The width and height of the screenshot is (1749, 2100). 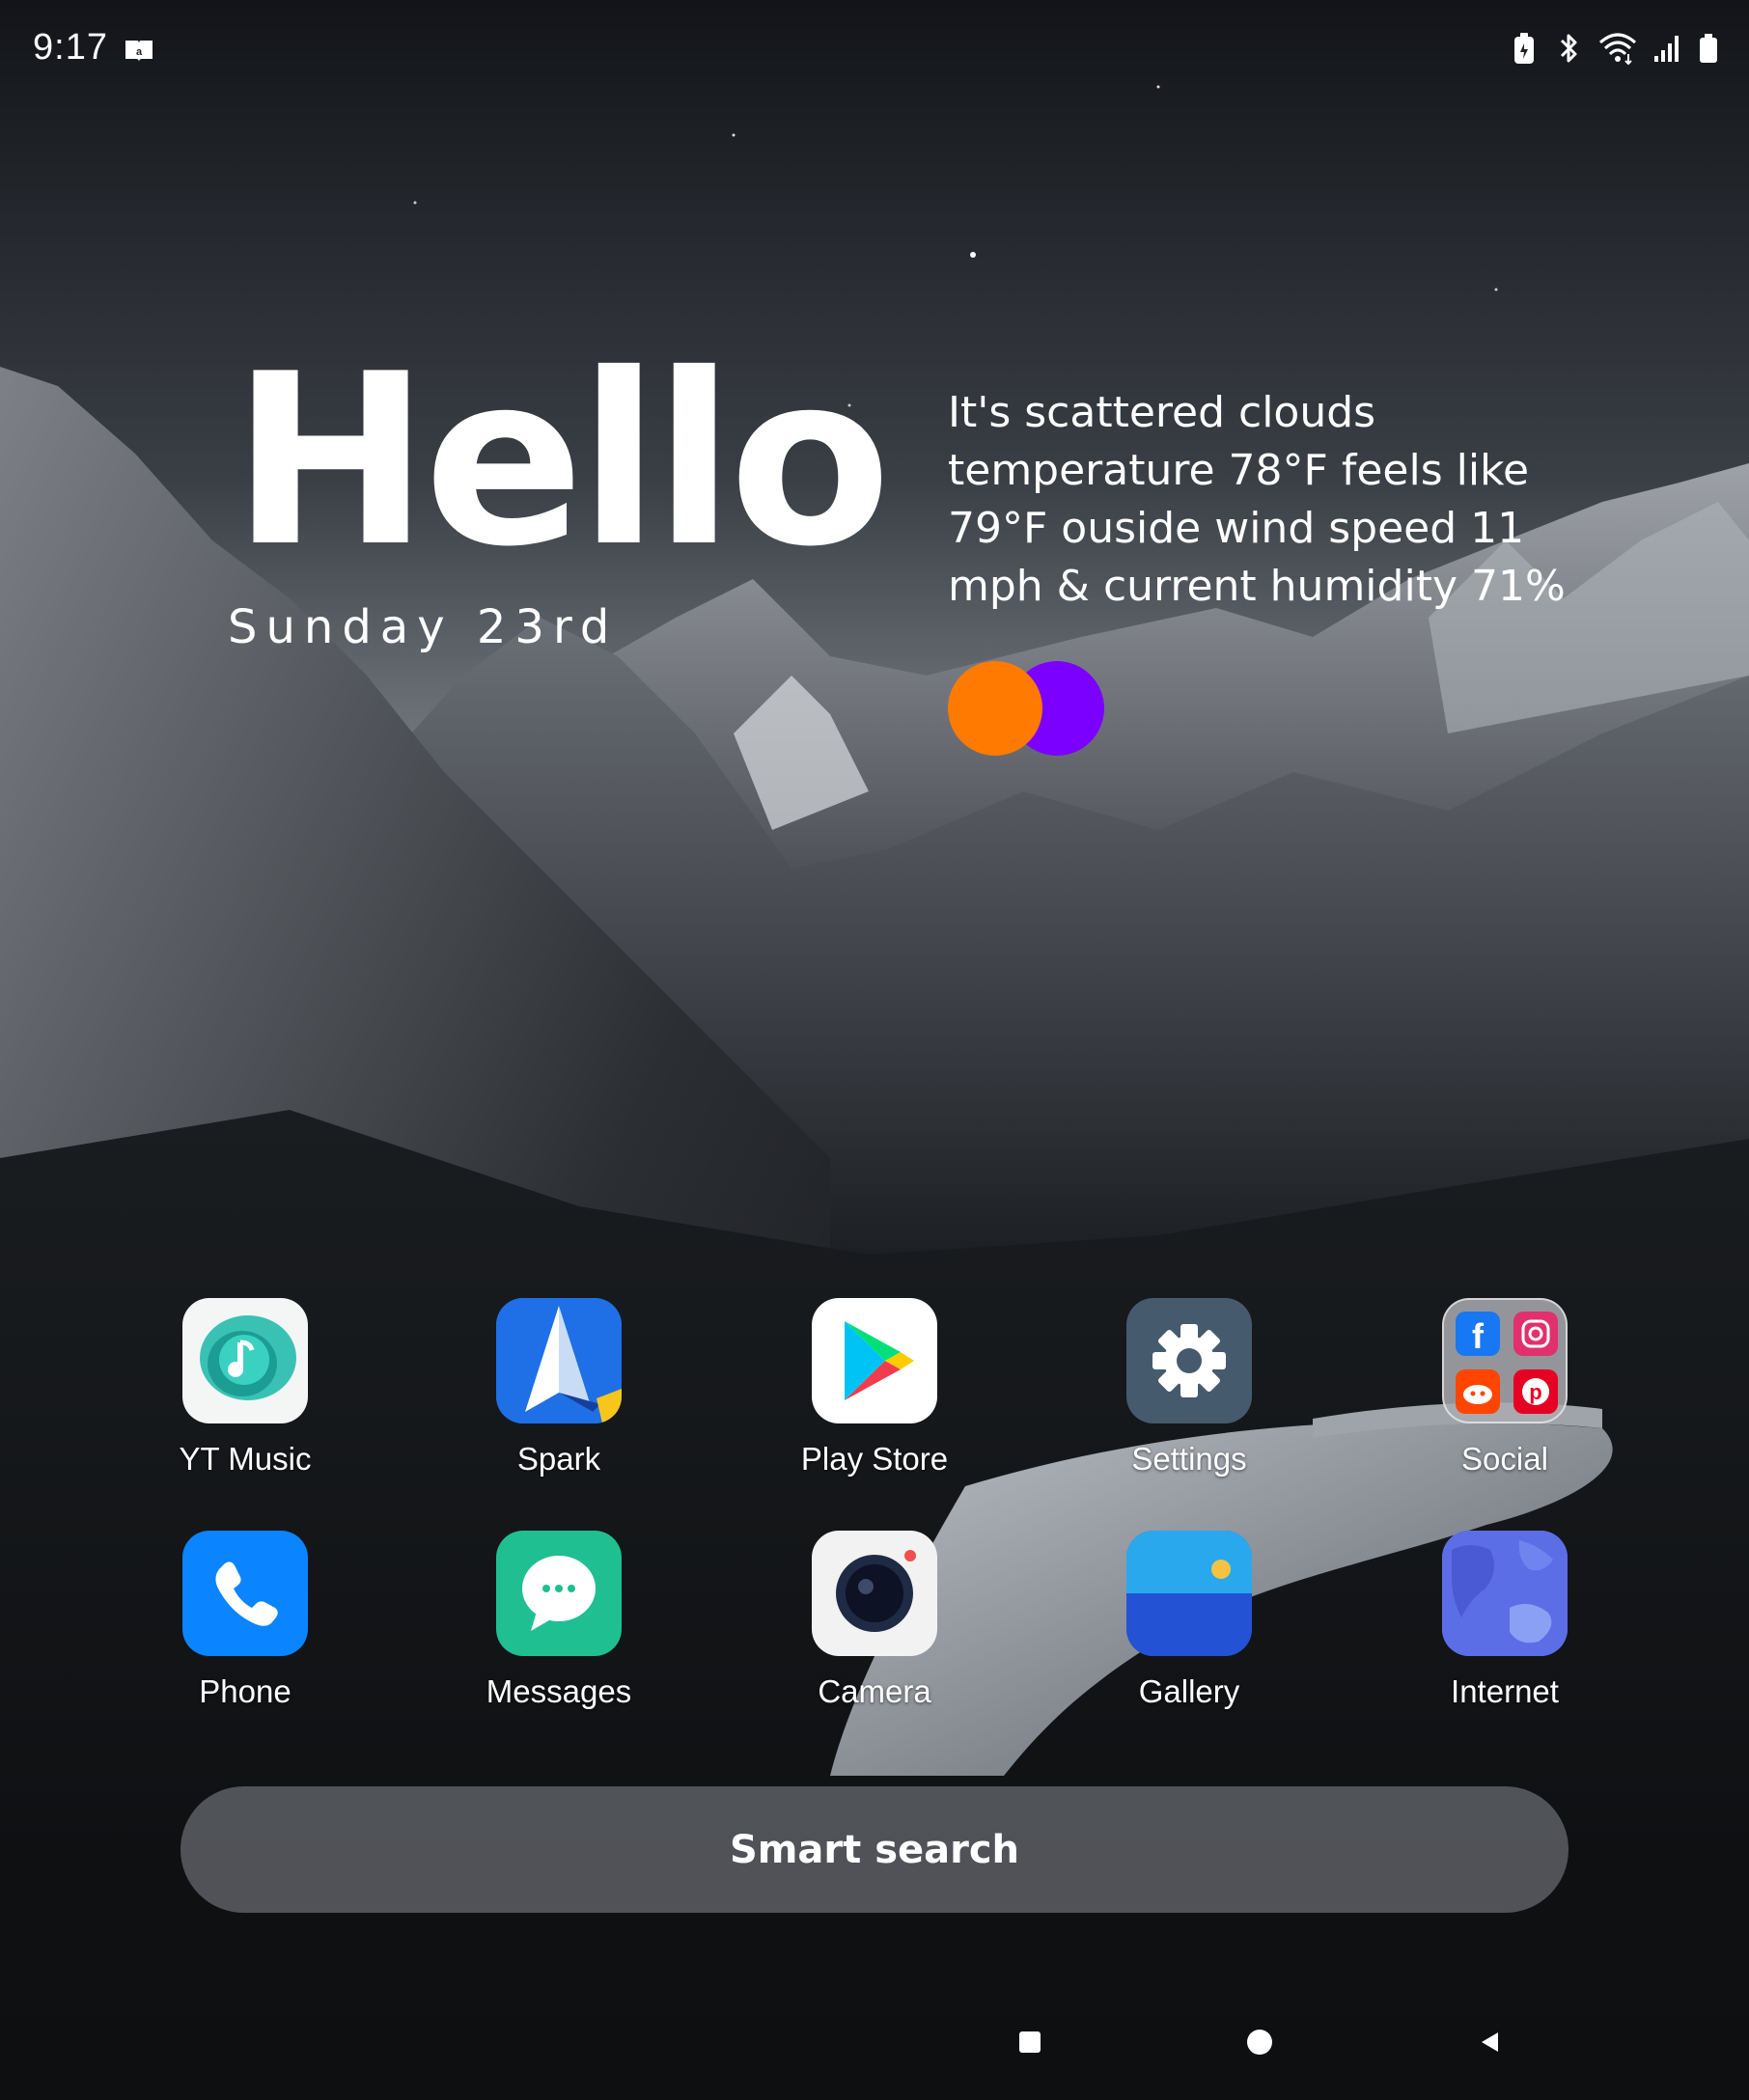 I want to click on back-button, so click(x=1490, y=2042).